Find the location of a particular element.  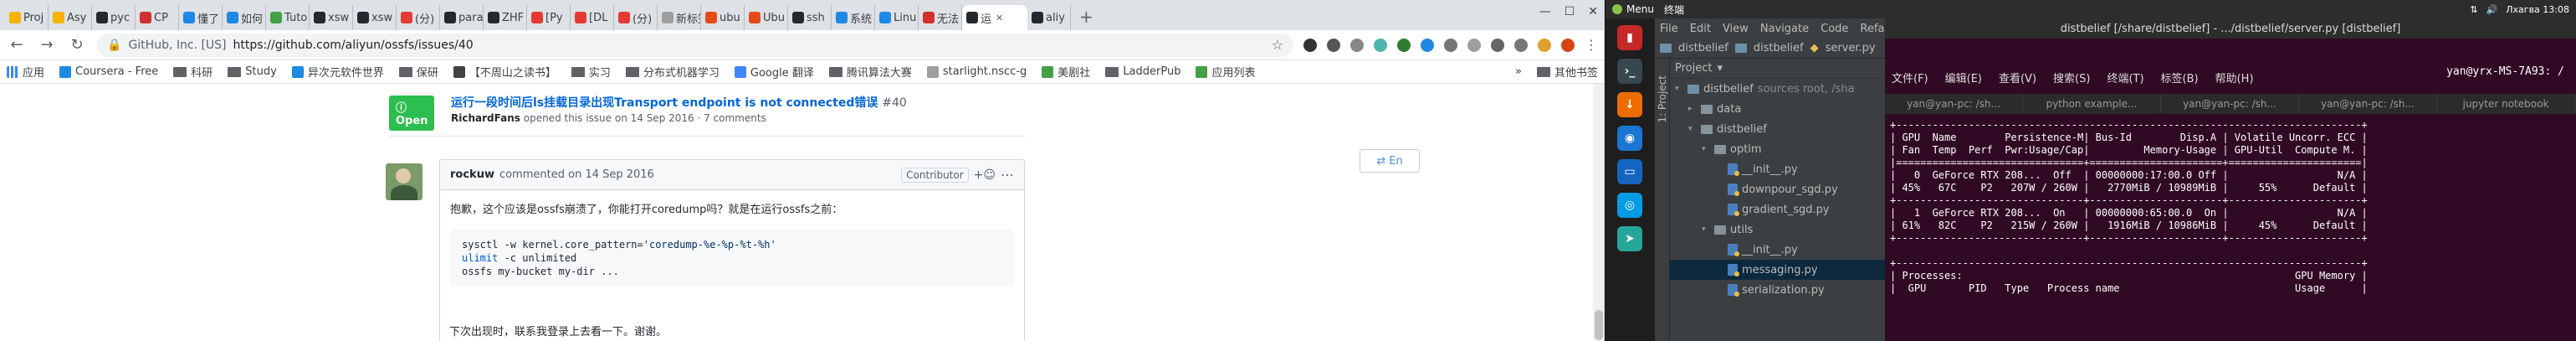

scrollbar-thumb is located at coordinates (1599, 325).